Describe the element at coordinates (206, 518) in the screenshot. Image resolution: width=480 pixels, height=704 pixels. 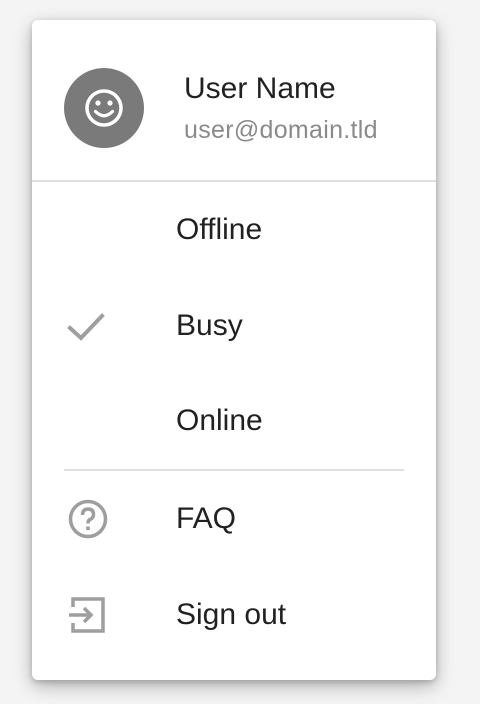
I see `faq-label: FAQ` at that location.